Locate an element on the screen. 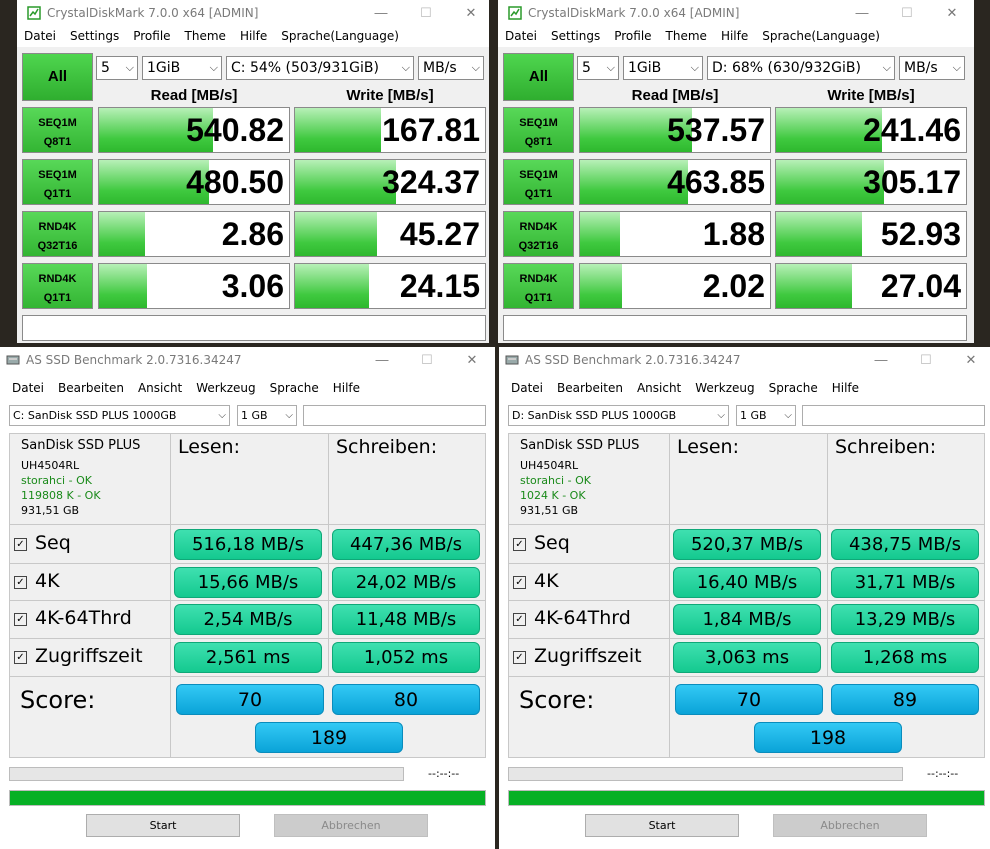 The height and width of the screenshot is (849, 990). test-sublabel: Q32T16 is located at coordinates (57, 246).